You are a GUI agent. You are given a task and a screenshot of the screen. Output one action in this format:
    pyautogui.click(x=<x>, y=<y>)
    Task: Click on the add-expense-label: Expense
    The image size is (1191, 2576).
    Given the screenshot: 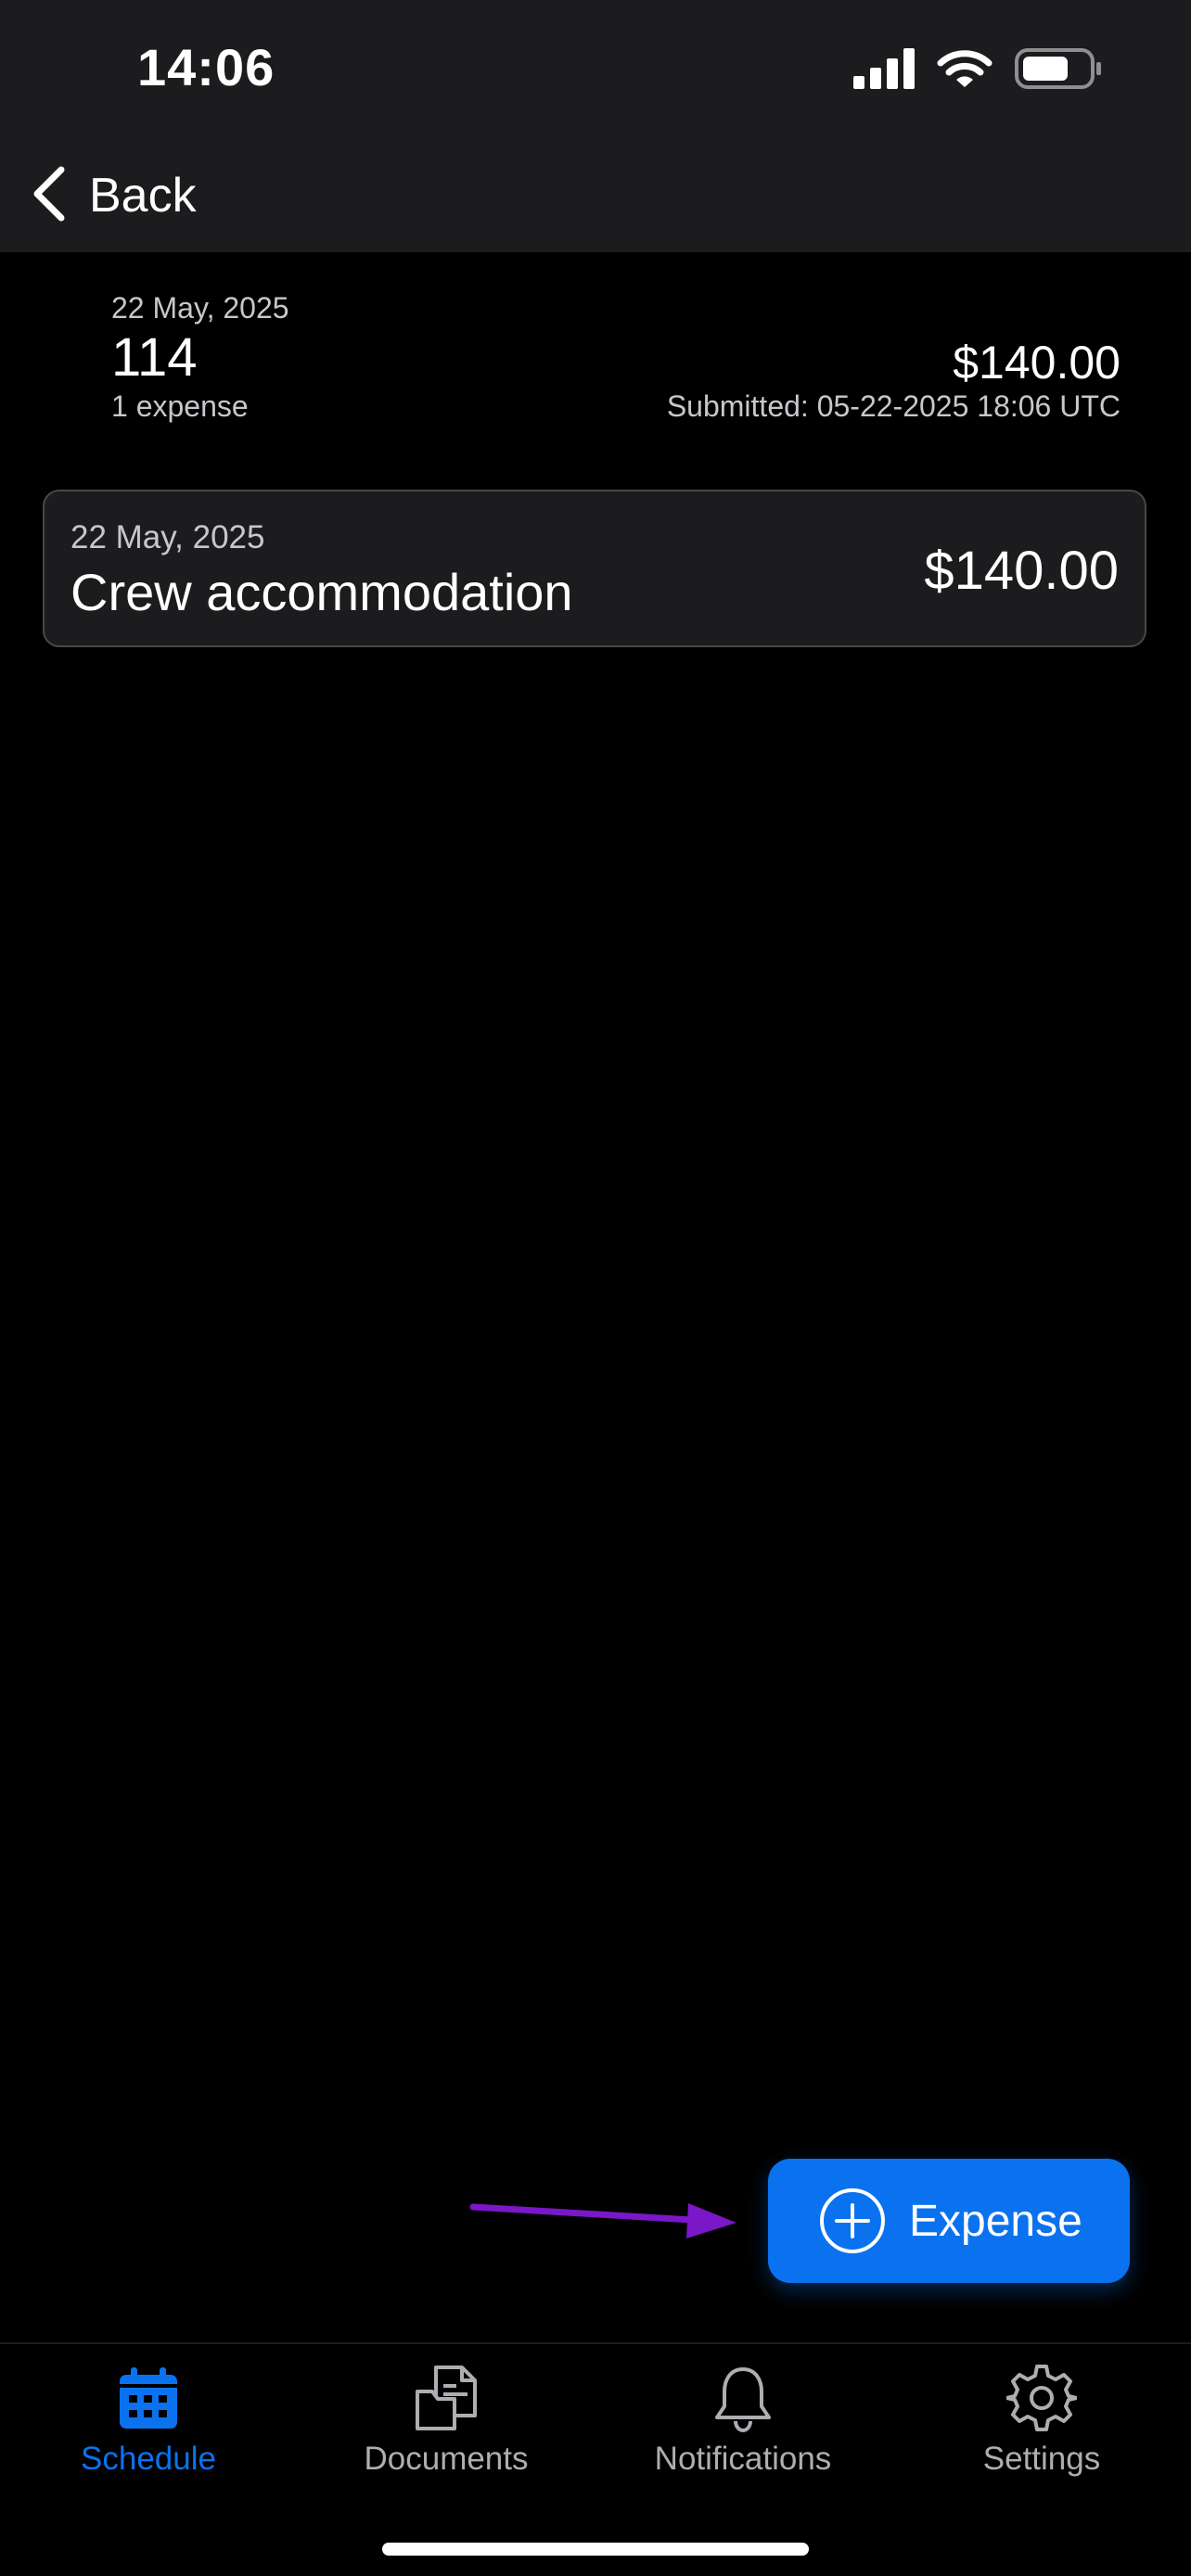 What is the action you would take?
    pyautogui.click(x=996, y=2221)
    